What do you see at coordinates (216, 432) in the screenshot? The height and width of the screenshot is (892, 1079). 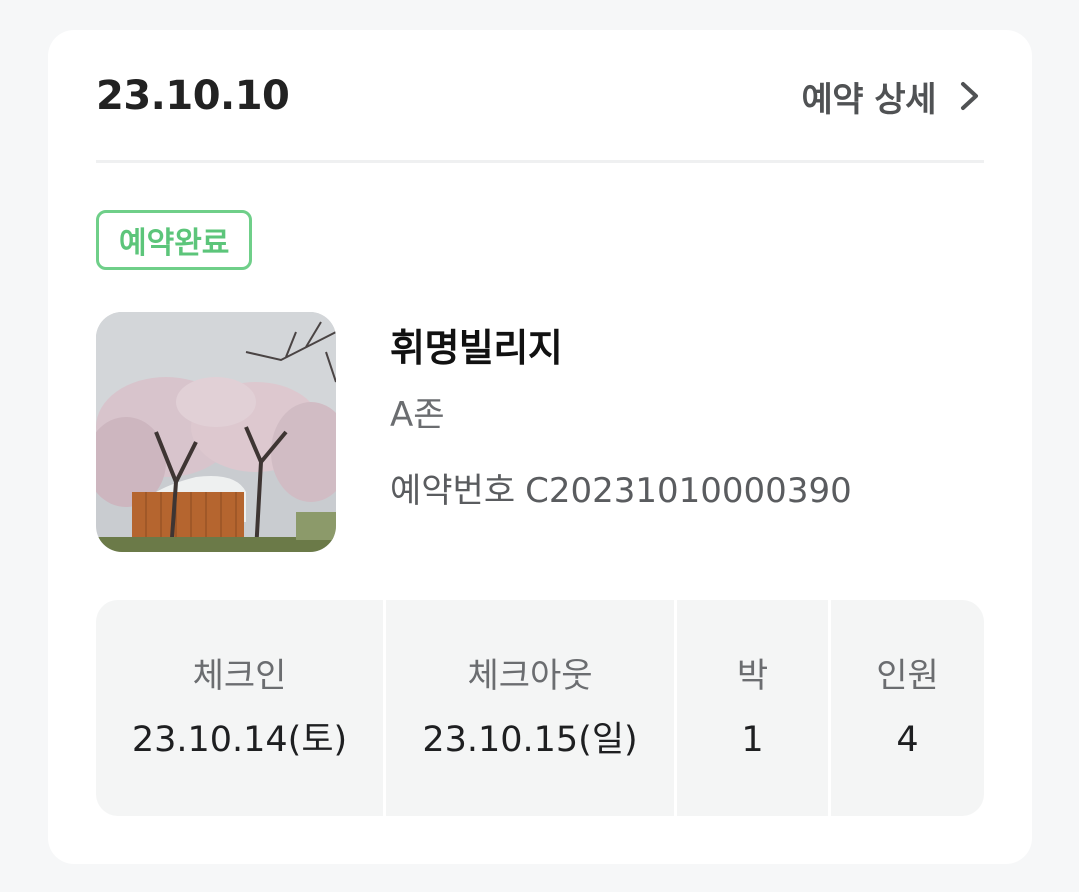 I see `place-thumbnail` at bounding box center [216, 432].